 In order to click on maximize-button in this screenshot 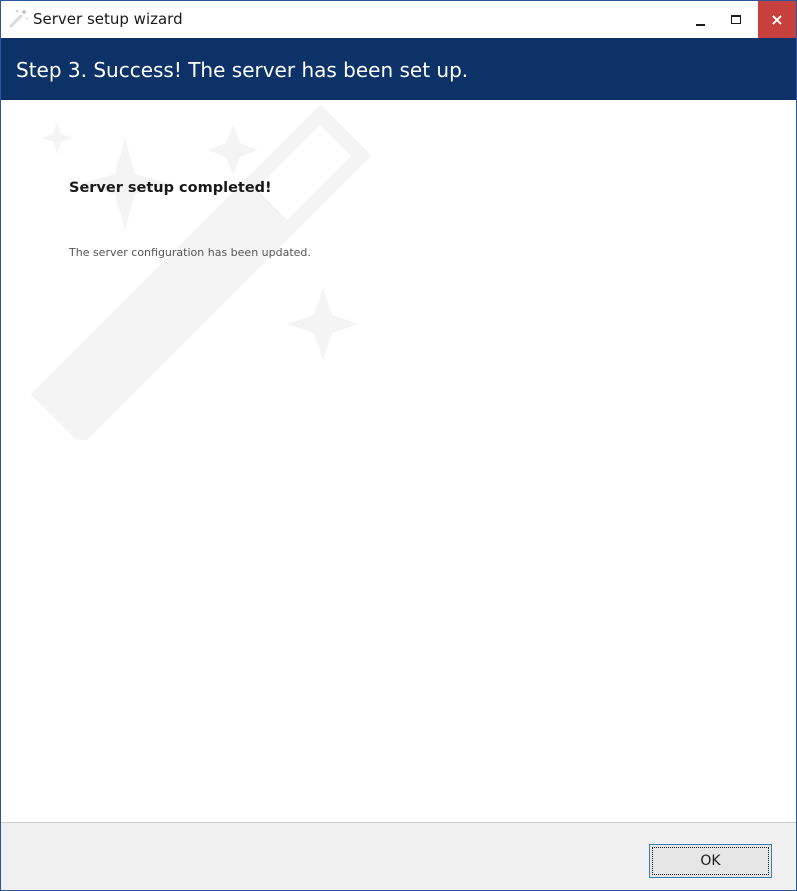, I will do `click(736, 19)`.